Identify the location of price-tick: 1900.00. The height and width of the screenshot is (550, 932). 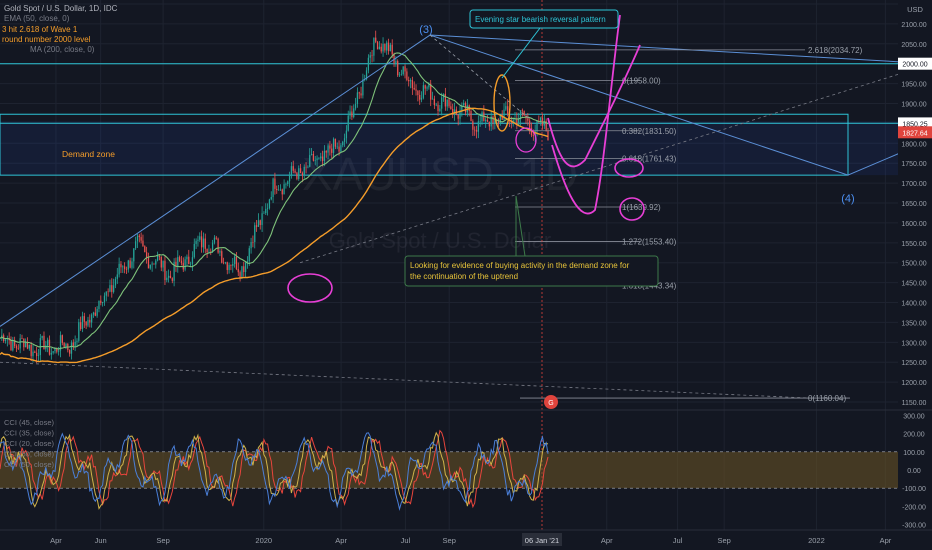
(913, 104).